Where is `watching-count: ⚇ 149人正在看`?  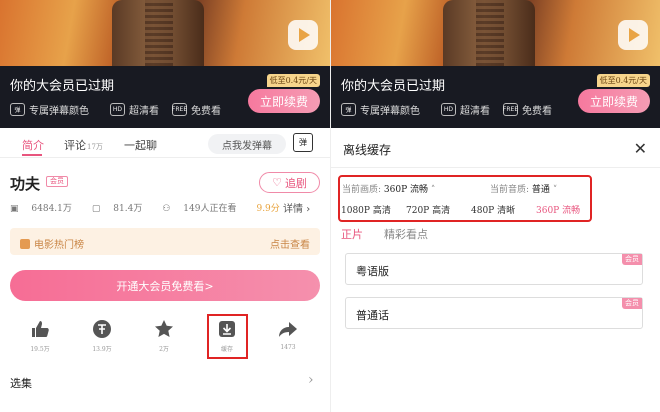 watching-count: ⚇ 149人正在看 is located at coordinates (199, 209).